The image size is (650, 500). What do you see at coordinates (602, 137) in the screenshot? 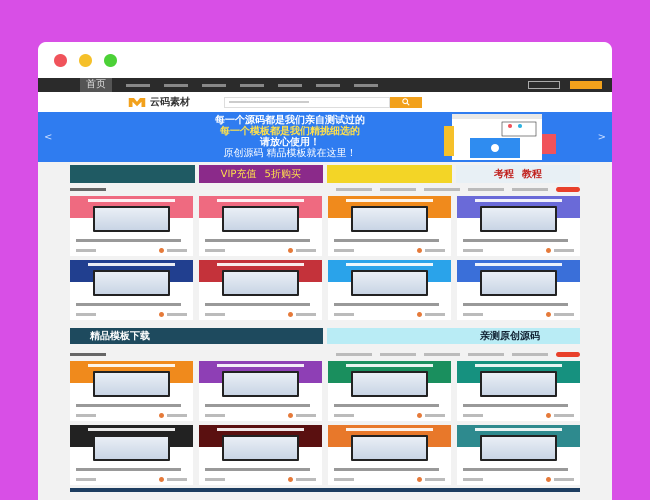
I see `next-arrow: >` at bounding box center [602, 137].